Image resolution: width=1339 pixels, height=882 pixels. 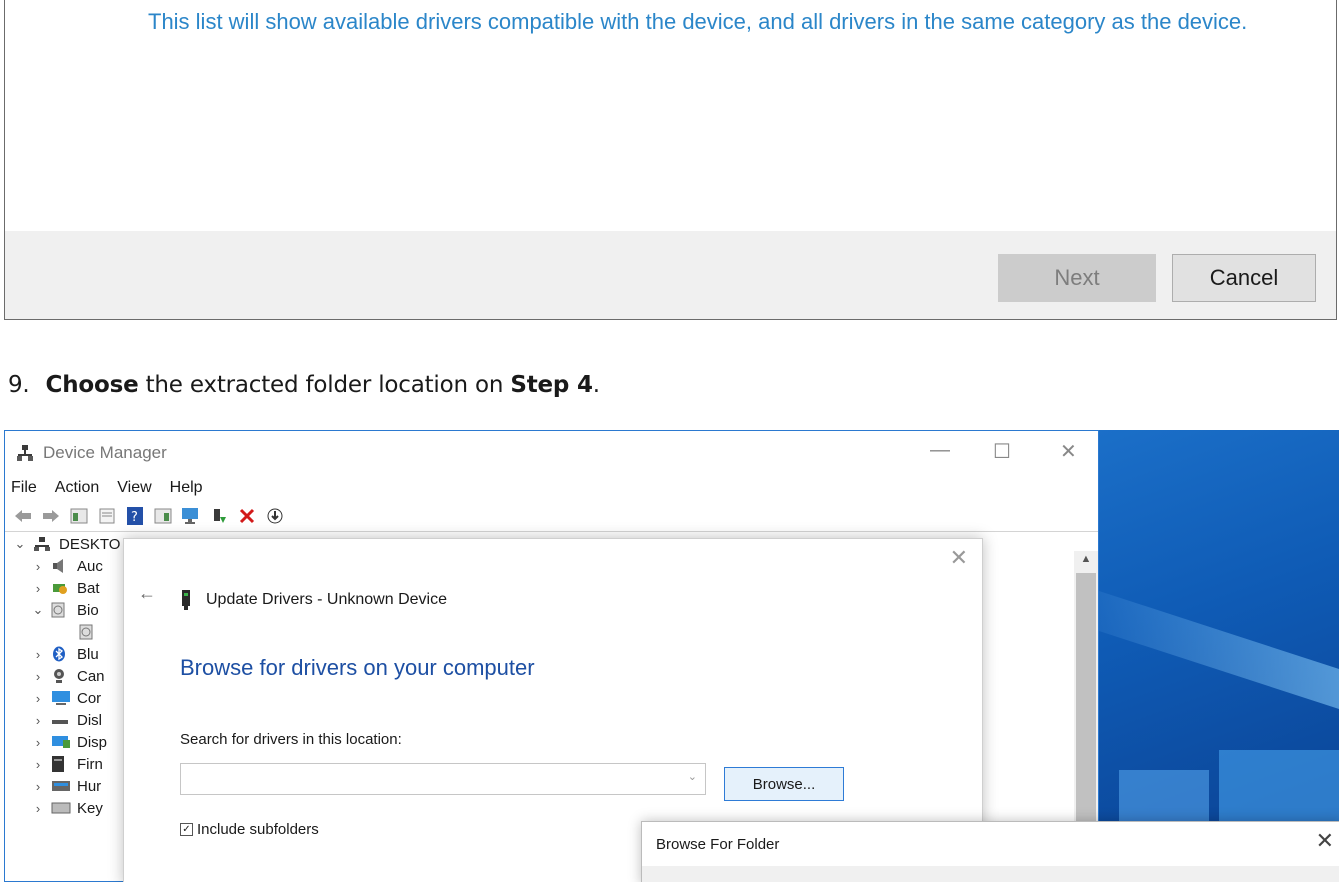 I want to click on tree-label: Cor, so click(x=89, y=698).